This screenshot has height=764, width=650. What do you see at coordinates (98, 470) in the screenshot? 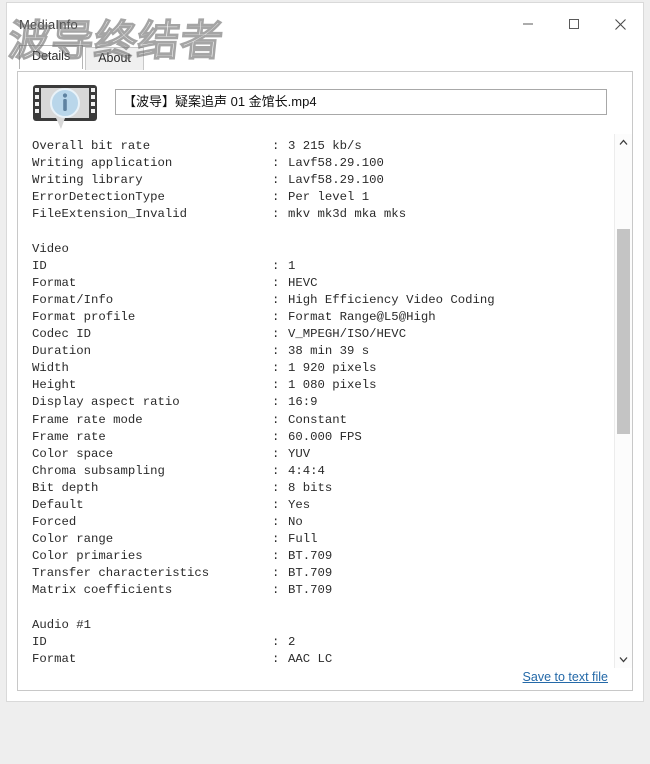
I see `info-key: Chroma subsampling` at bounding box center [98, 470].